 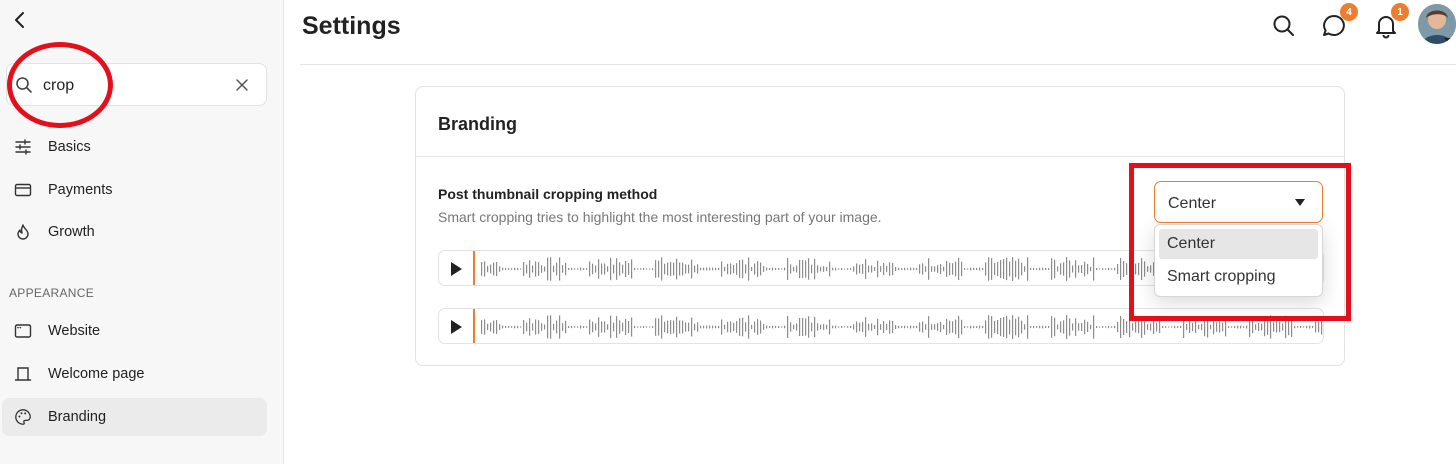 I want to click on section-label-appearance: APPEARANCE, so click(x=52, y=293).